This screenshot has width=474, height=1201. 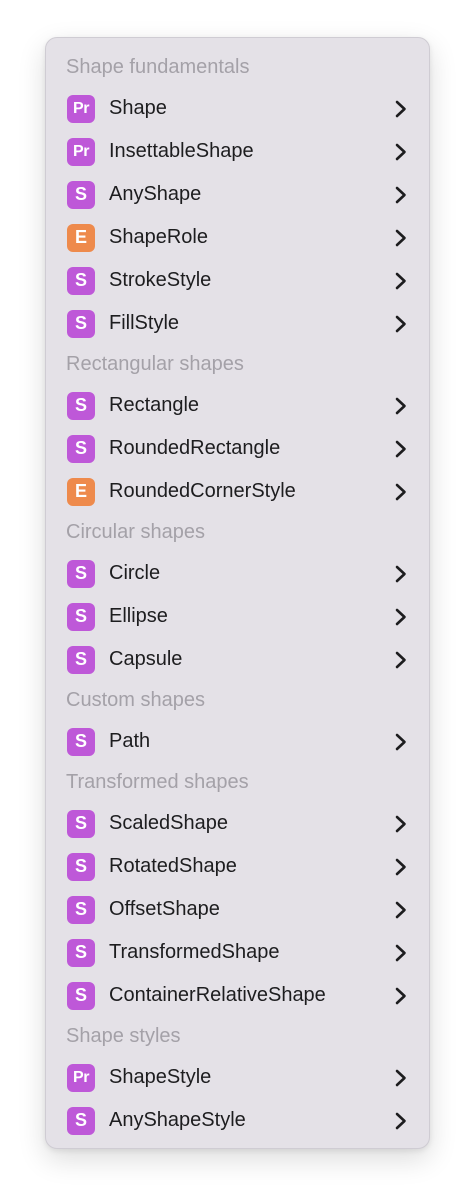 I want to click on menu-item-rounded-corner-style: E RoundedCornerStyle, so click(x=237, y=491).